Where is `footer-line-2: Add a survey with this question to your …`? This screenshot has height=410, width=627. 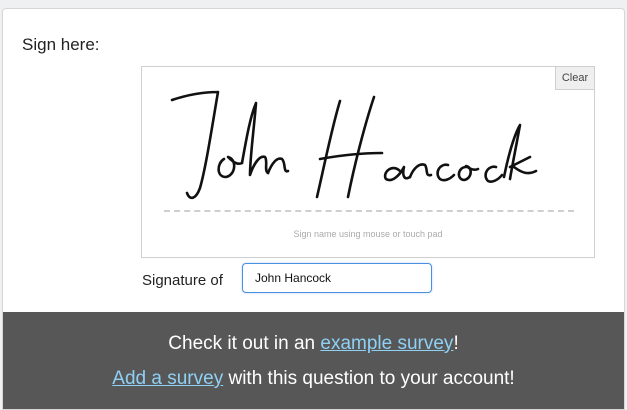 footer-line-2: Add a survey with this question to your … is located at coordinates (313, 379).